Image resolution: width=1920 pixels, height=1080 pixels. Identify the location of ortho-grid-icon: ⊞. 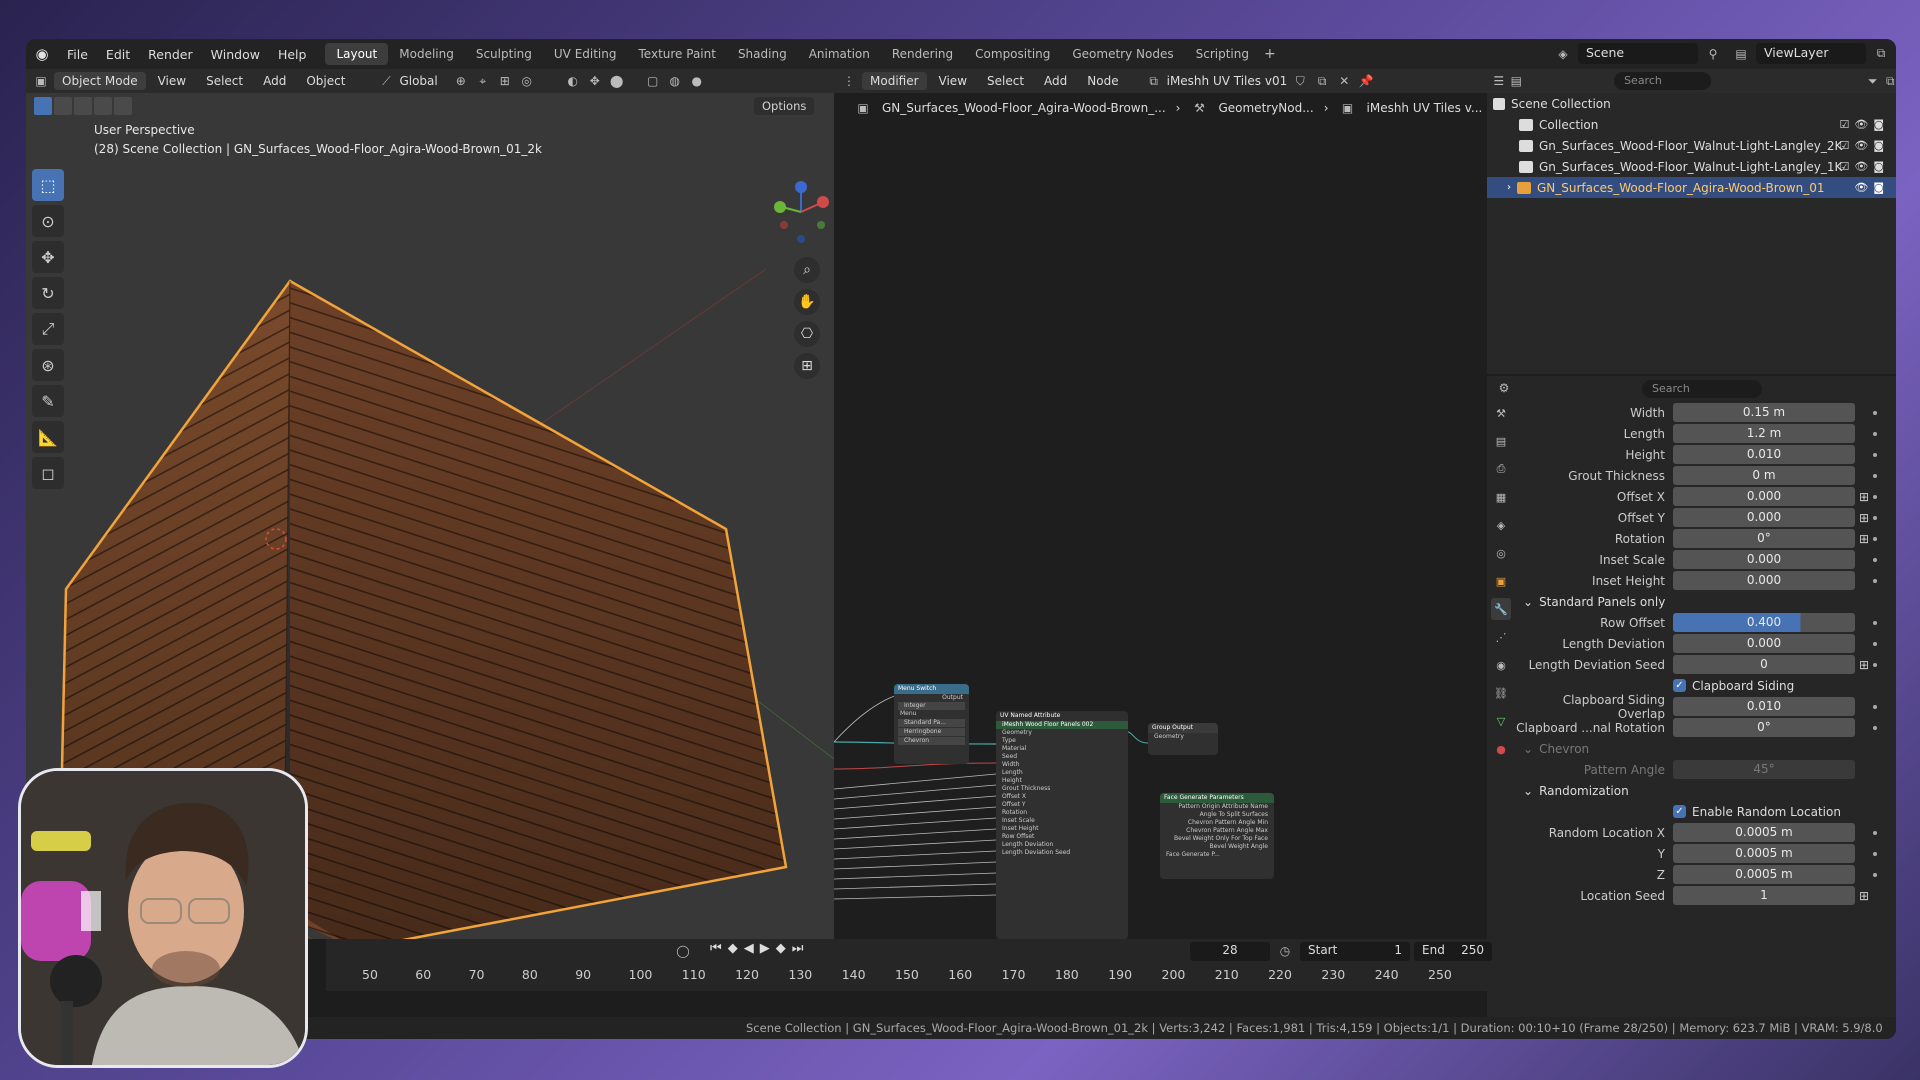
(807, 366).